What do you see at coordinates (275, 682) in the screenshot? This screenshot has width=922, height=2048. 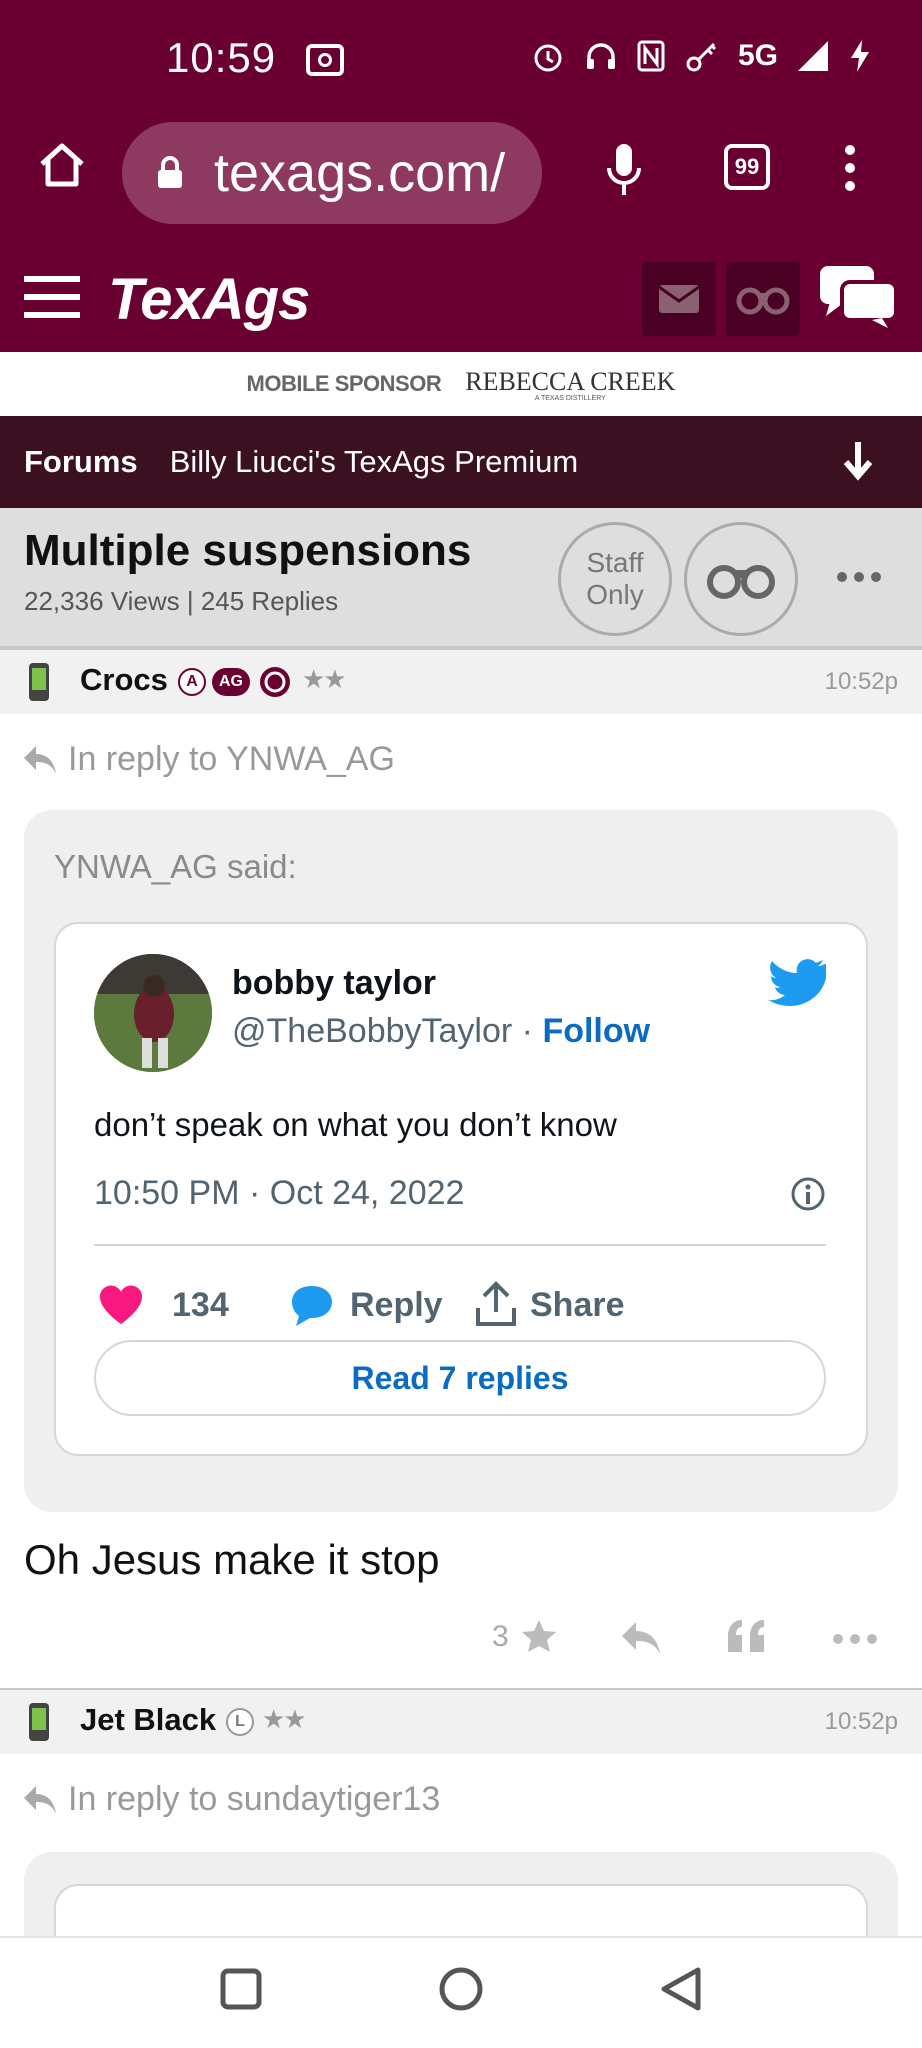 I see `team-logo-icon` at bounding box center [275, 682].